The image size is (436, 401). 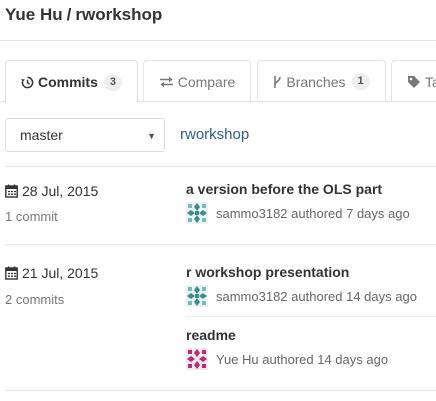 I want to click on commit-meta: Yue Hu authored 14 days ago, so click(x=287, y=359).